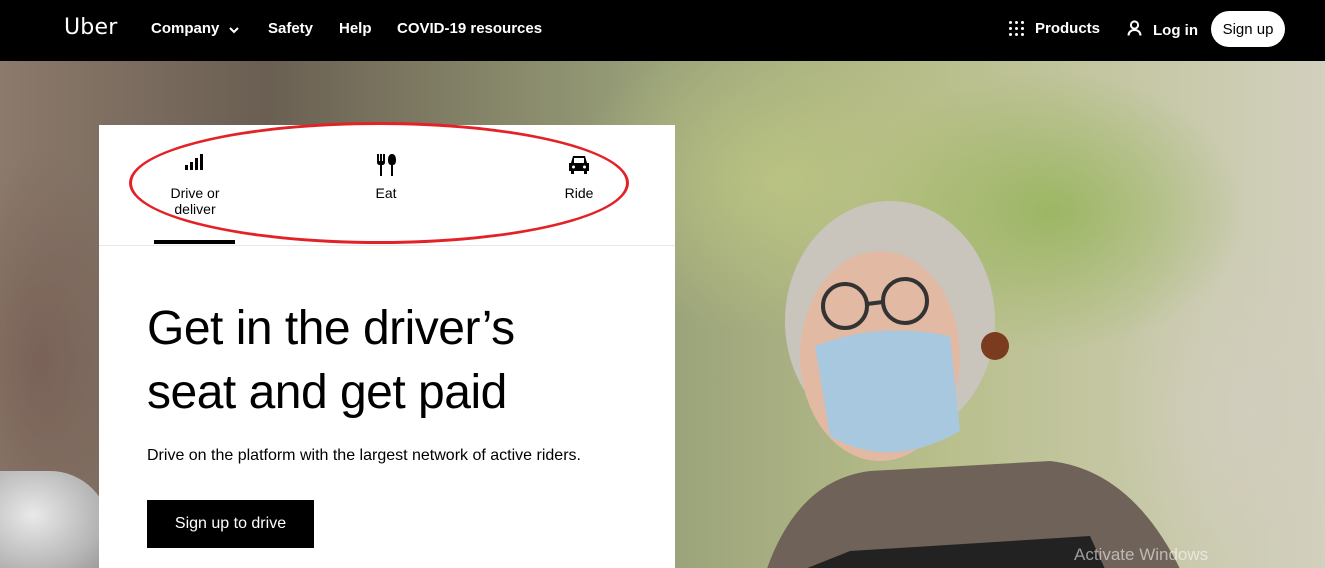  What do you see at coordinates (234, 29) in the screenshot?
I see `chevron-down-icon` at bounding box center [234, 29].